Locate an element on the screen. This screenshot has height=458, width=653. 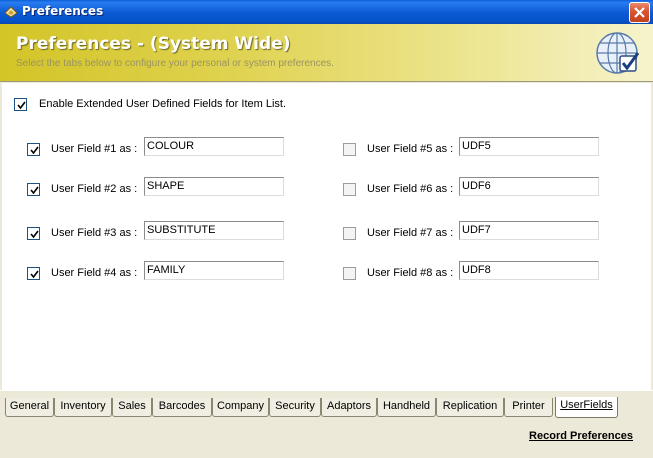
user-field-4-checkbox is located at coordinates (33, 273).